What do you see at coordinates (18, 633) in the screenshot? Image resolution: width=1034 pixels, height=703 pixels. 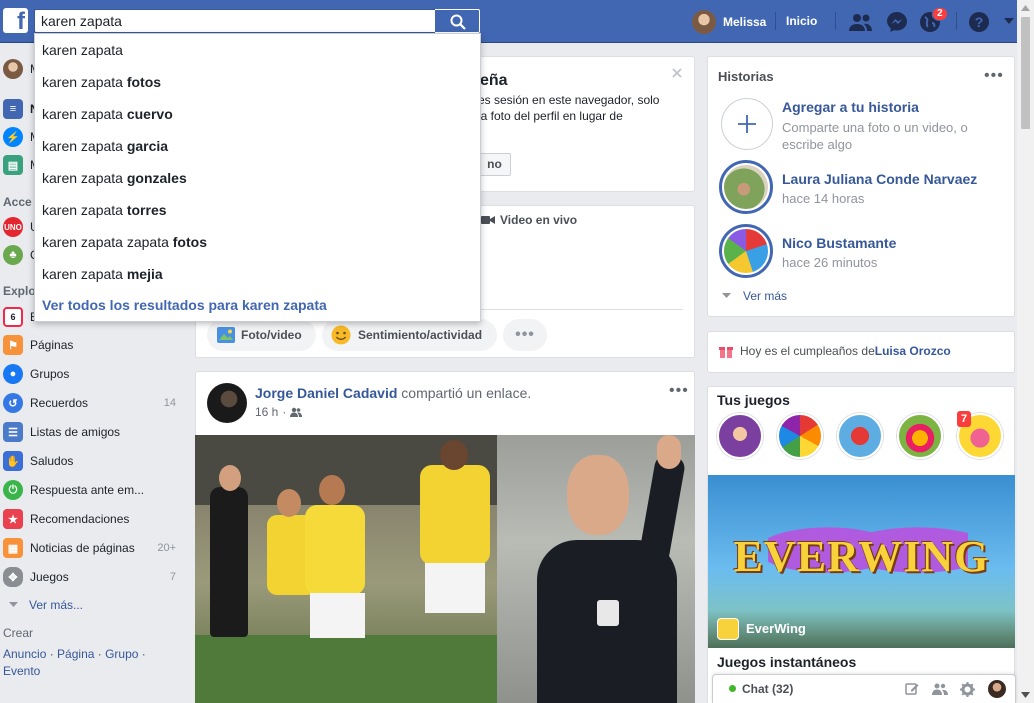 I see `create-heading: Crear` at bounding box center [18, 633].